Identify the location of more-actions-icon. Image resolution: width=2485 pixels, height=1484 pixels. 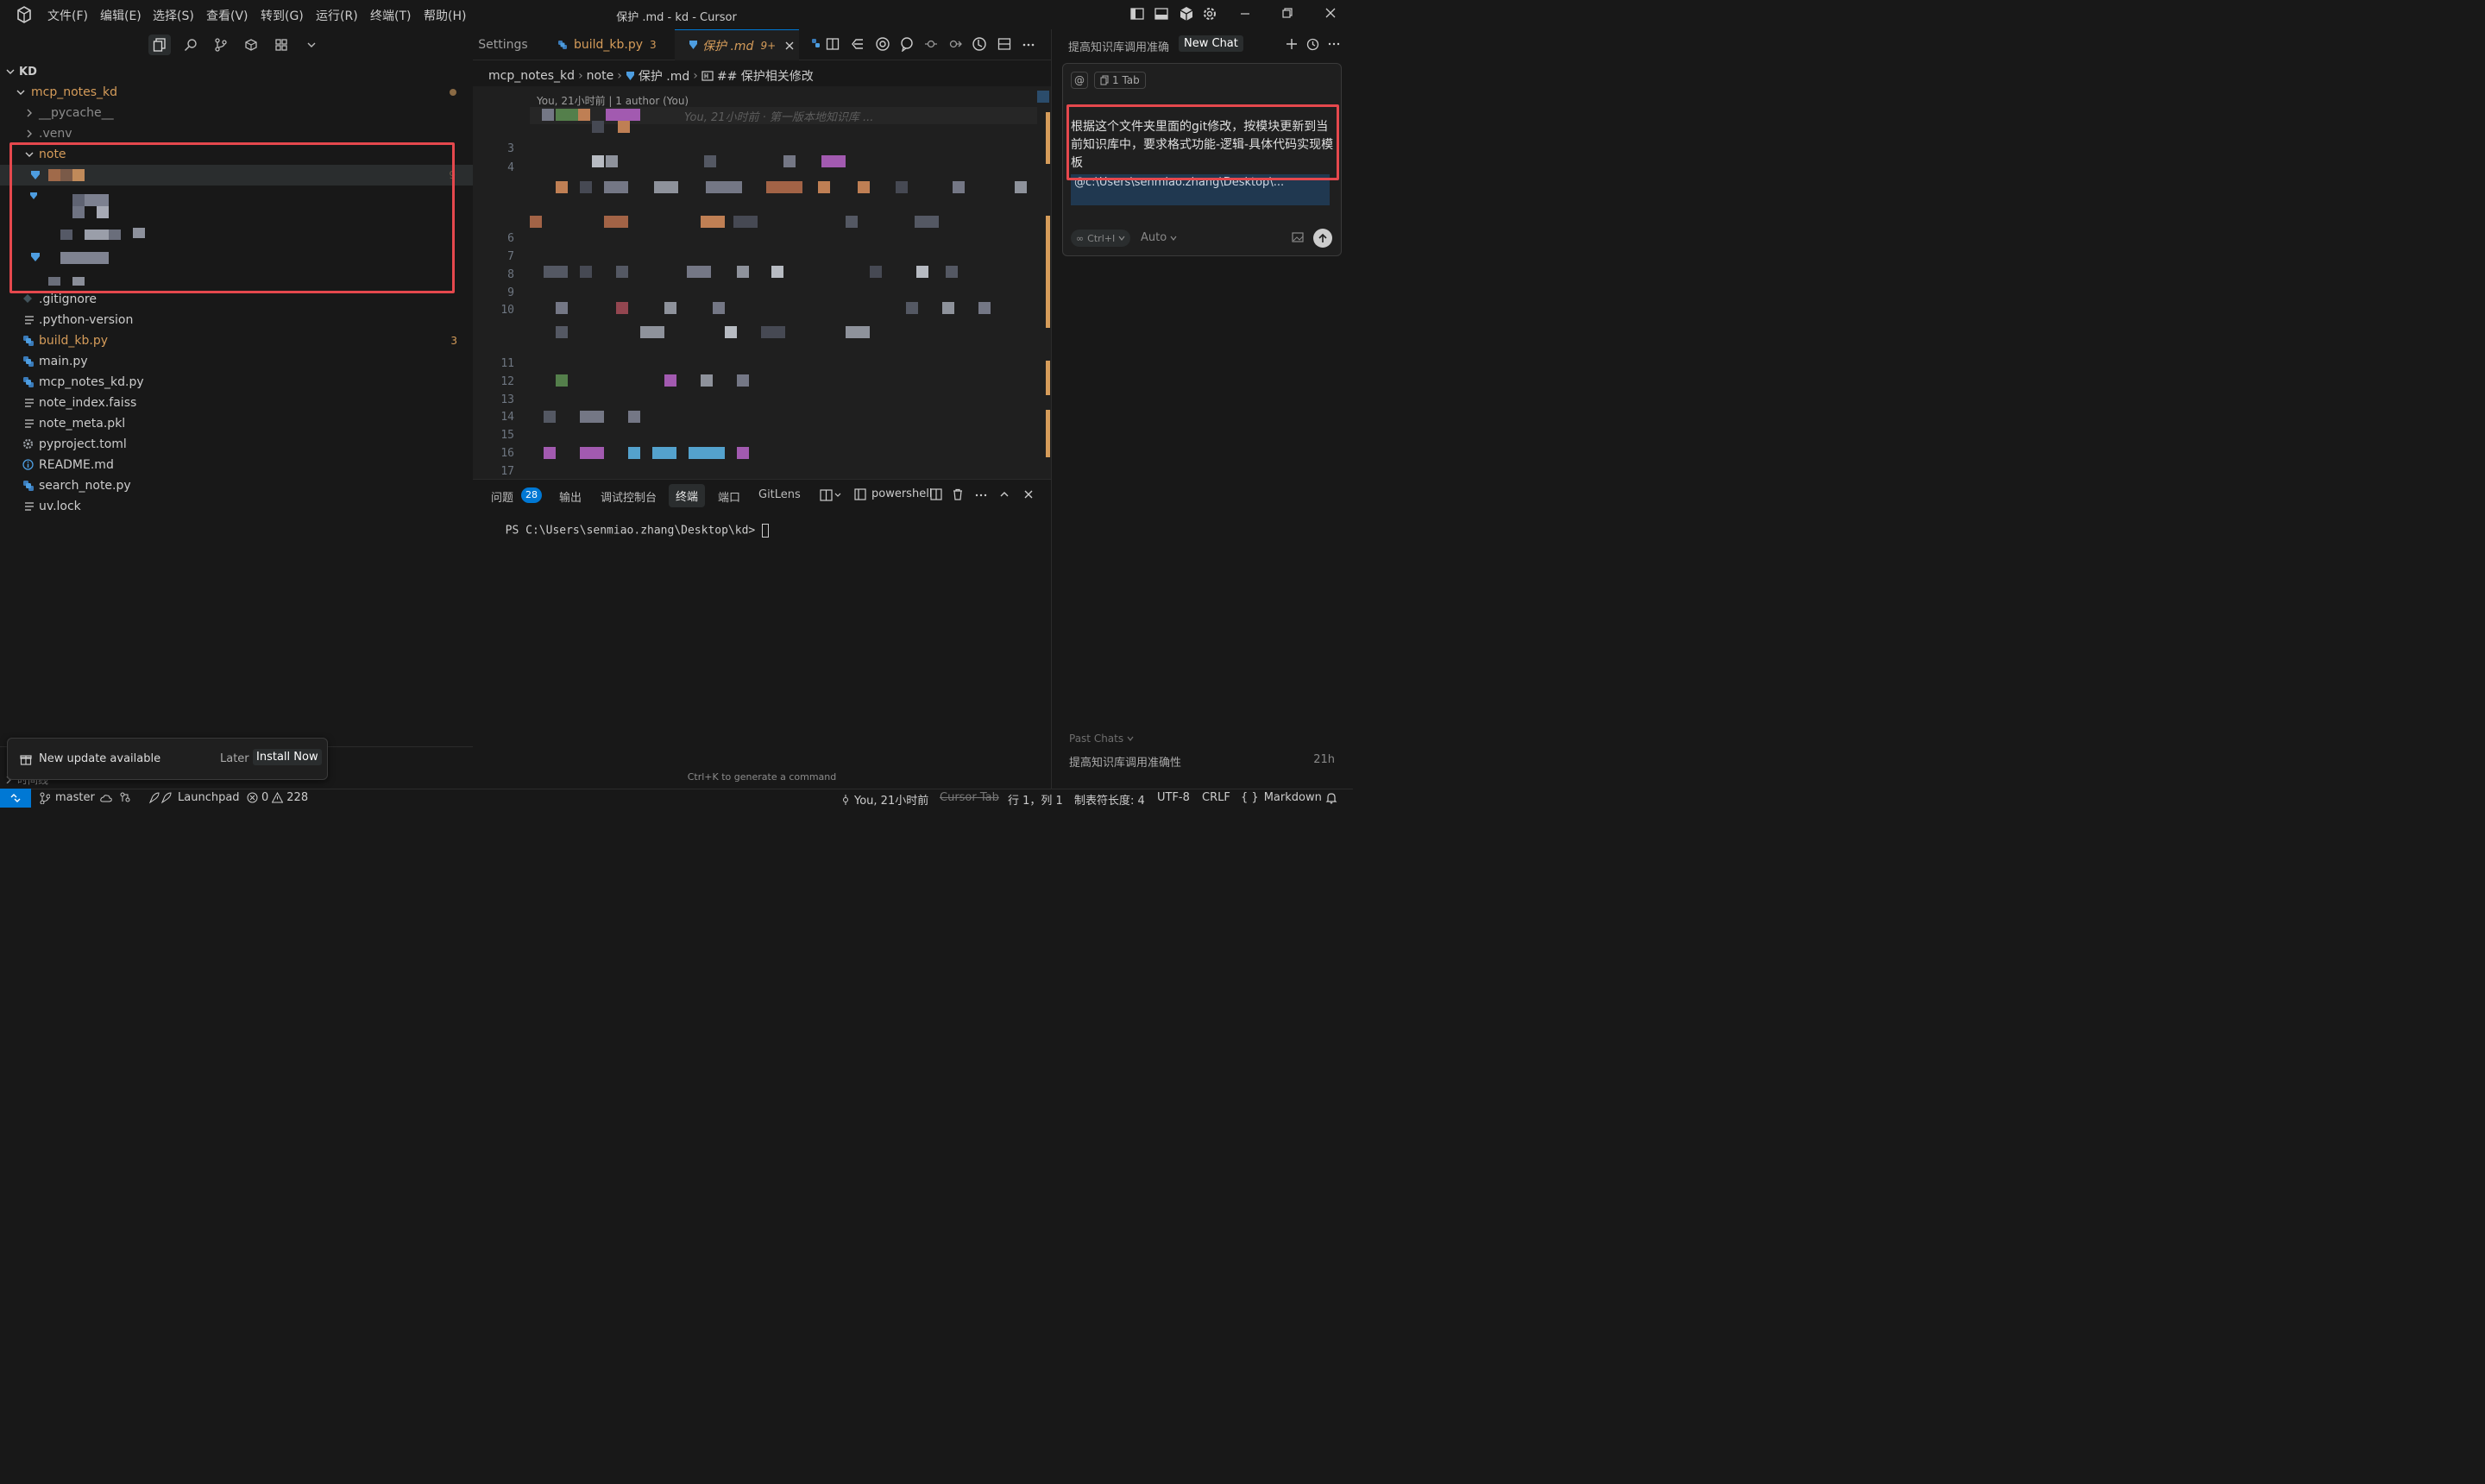
(1028, 44).